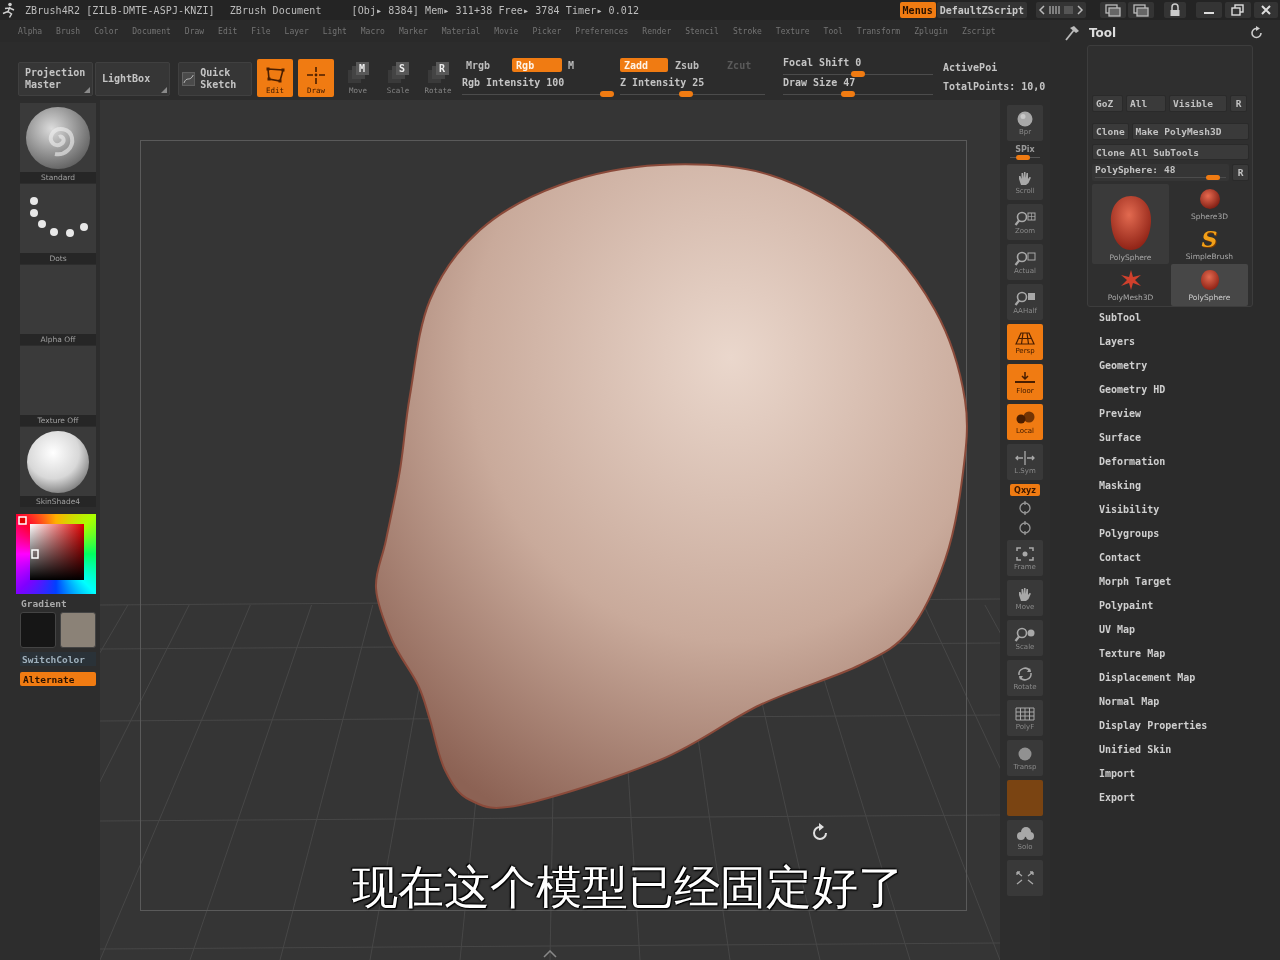 This screenshot has width=1280, height=960. Describe the element at coordinates (1120, 564) in the screenshot. I see `section-header: Contact` at that location.